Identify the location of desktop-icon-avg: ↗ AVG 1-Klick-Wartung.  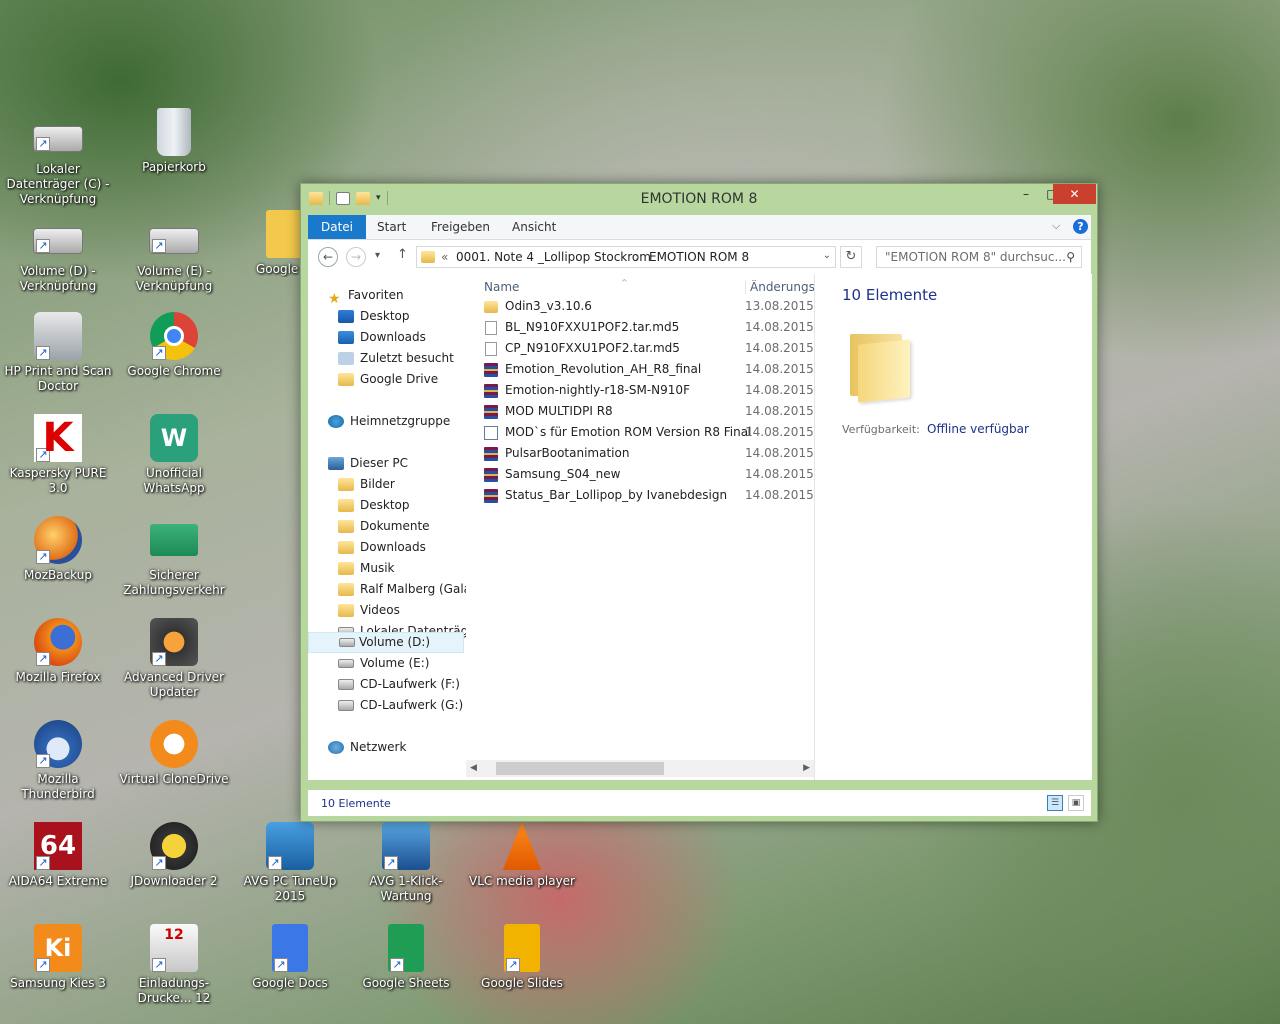
(406, 863).